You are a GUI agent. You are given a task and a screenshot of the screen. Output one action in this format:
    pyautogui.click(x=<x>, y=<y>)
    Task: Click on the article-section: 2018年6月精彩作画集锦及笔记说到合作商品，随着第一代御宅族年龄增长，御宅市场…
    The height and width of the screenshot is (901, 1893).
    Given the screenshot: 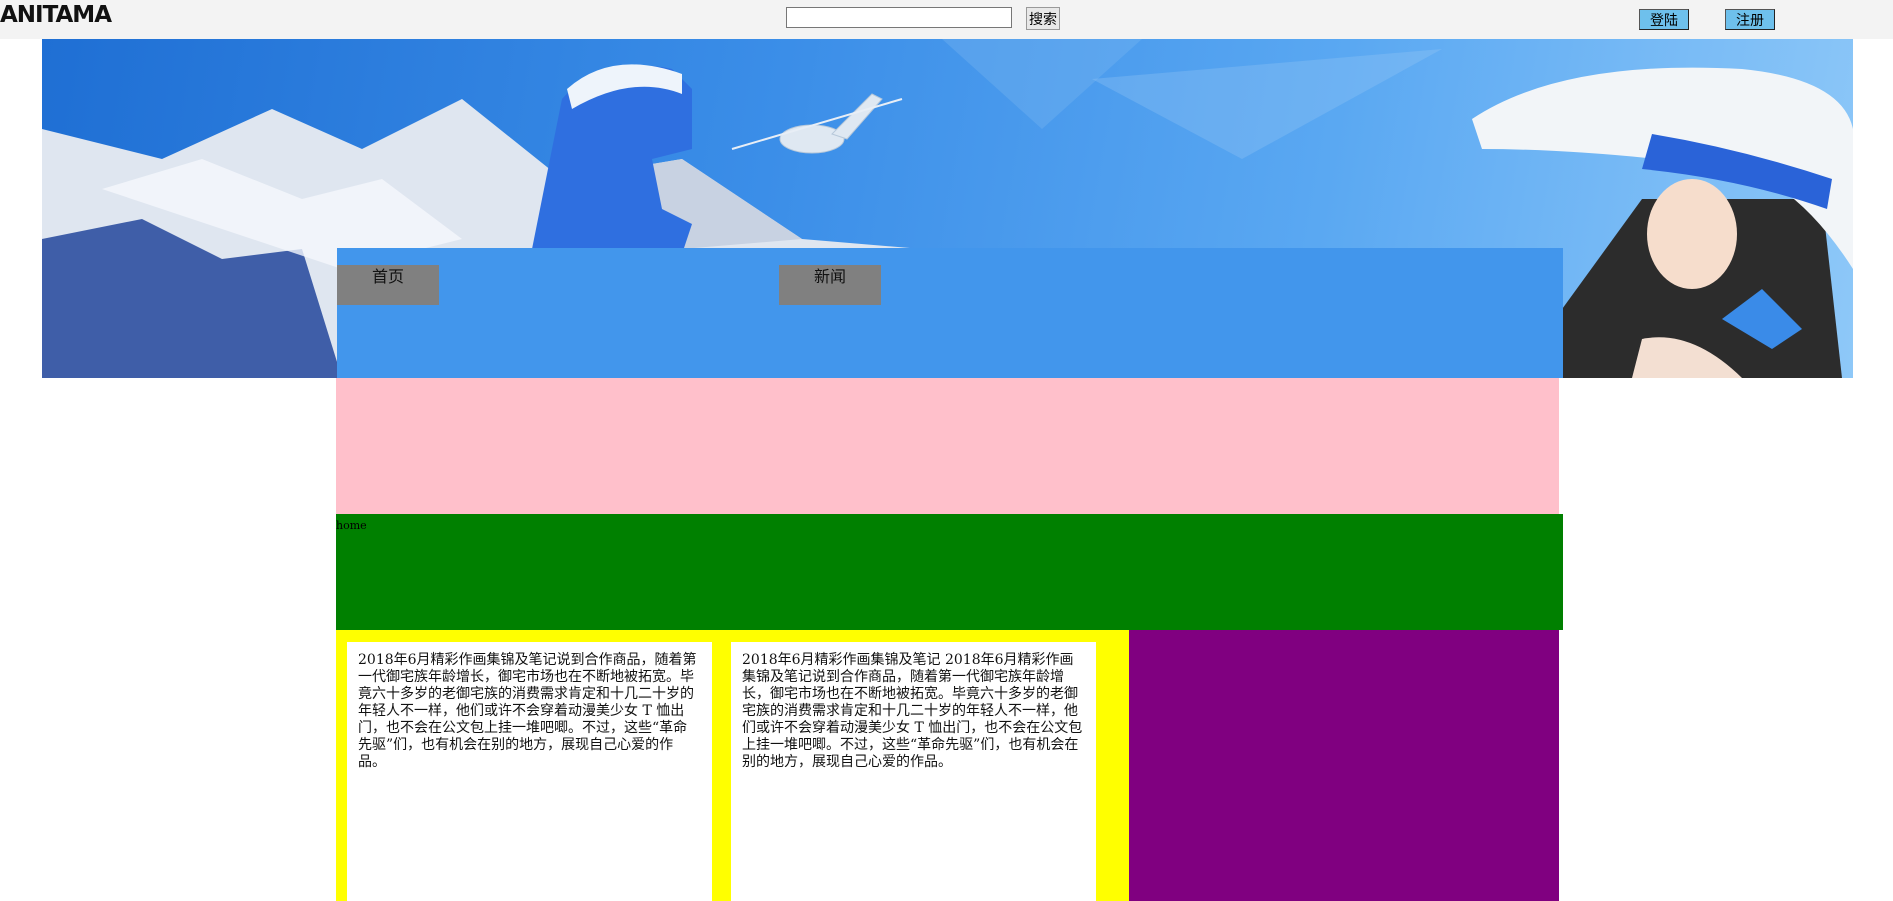 What is the action you would take?
    pyautogui.click(x=732, y=765)
    